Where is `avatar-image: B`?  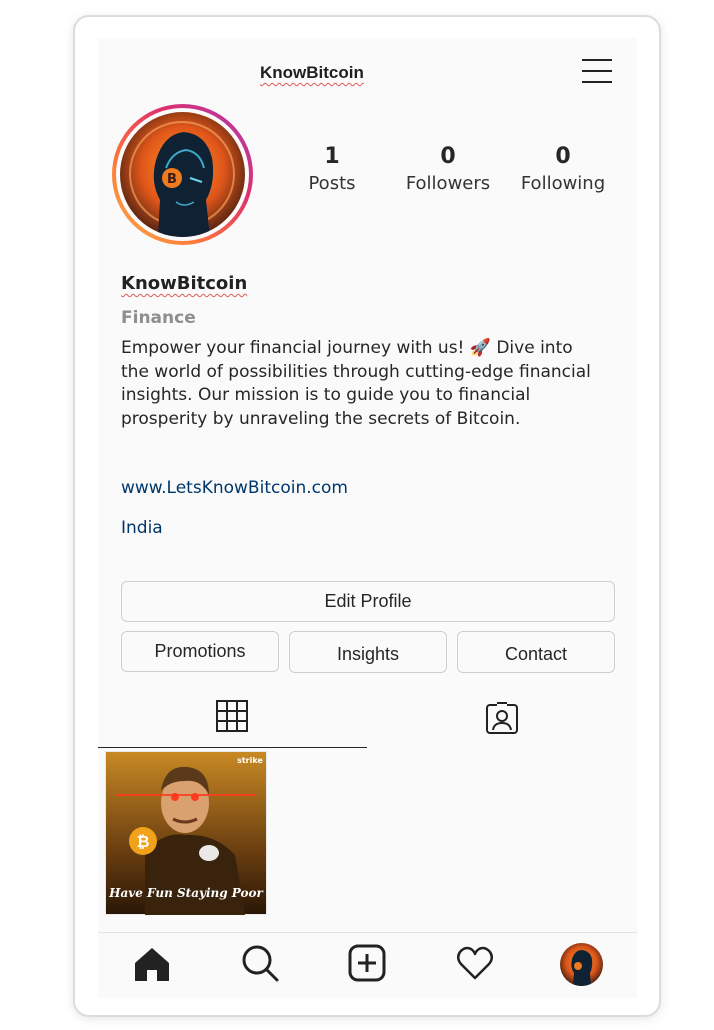 avatar-image: B is located at coordinates (182, 174).